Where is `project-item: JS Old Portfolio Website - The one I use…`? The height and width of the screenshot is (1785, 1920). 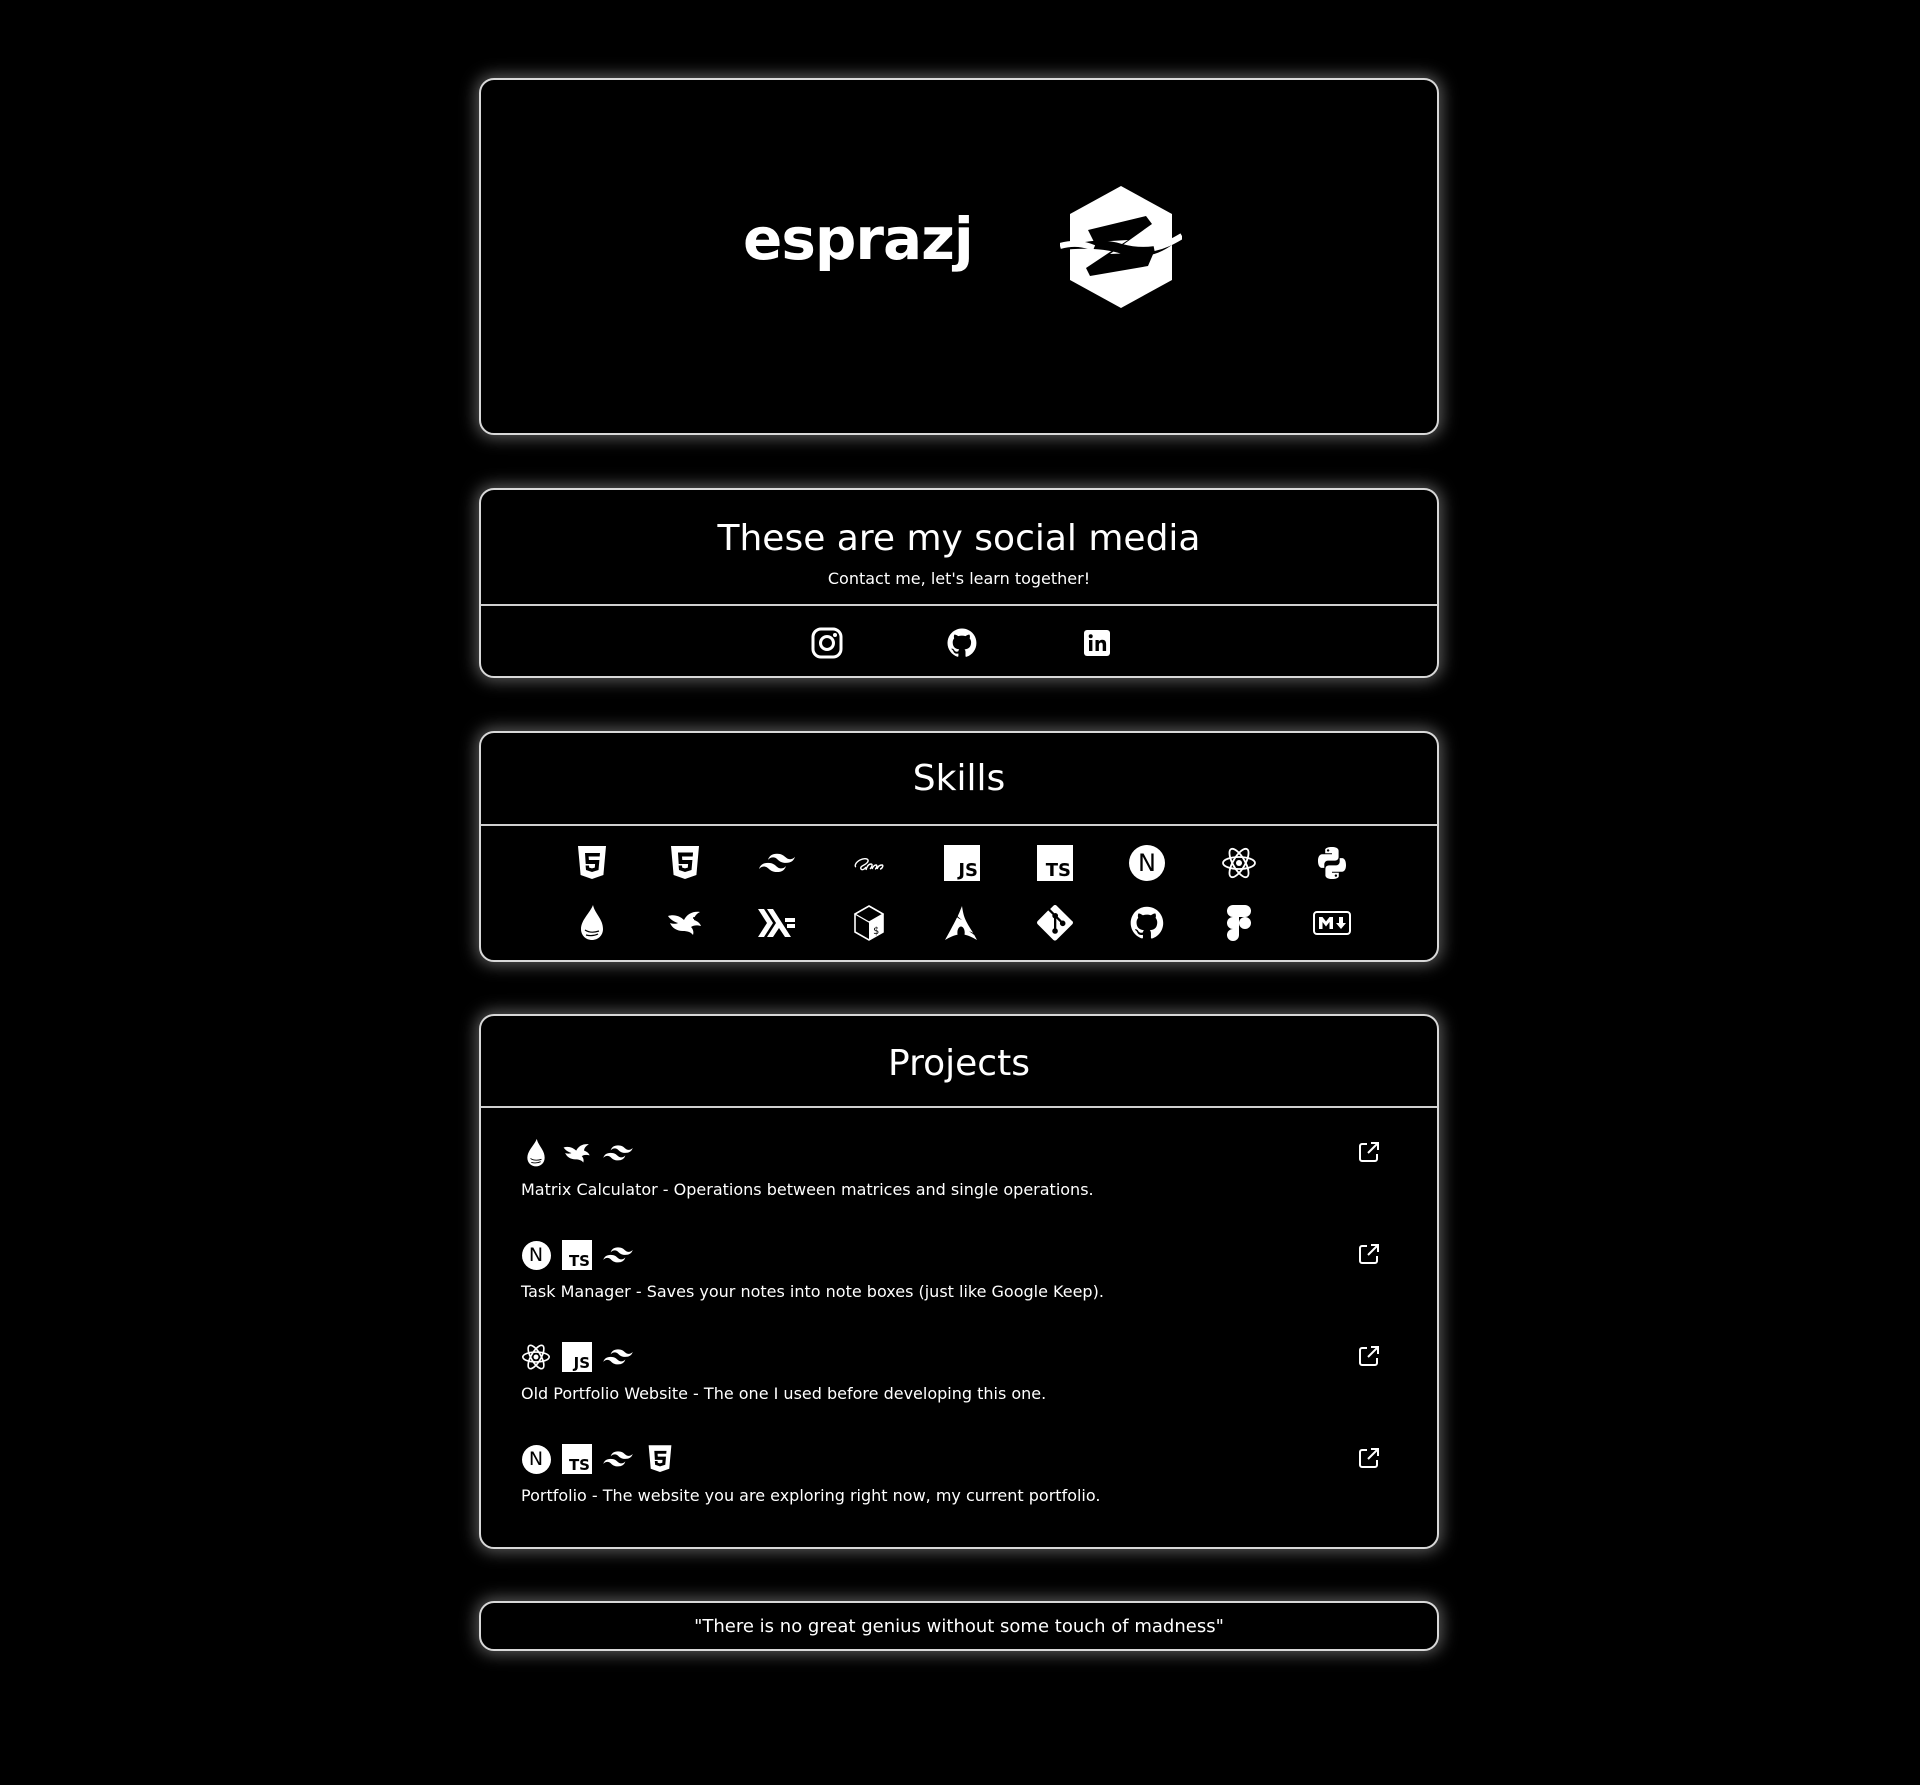 project-item: JS Old Portfolio Website - The one I use… is located at coordinates (961, 1382).